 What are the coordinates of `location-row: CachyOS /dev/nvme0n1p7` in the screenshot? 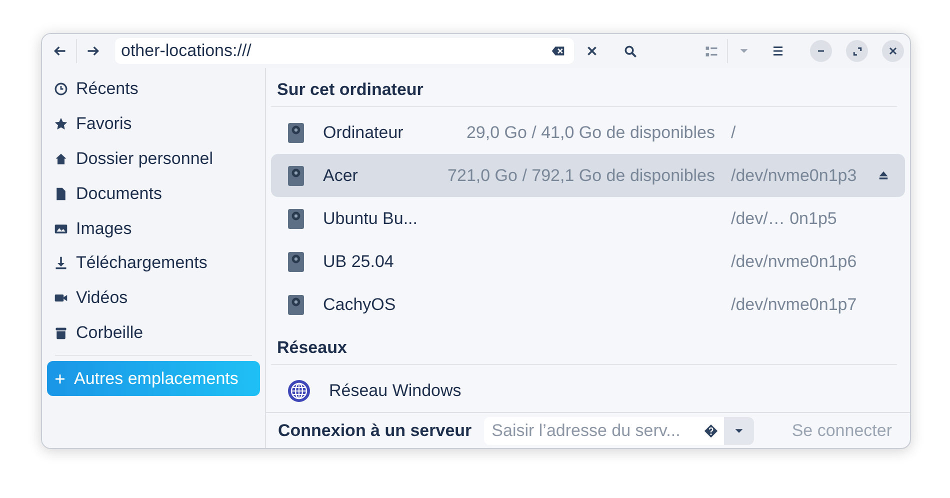 It's located at (588, 304).